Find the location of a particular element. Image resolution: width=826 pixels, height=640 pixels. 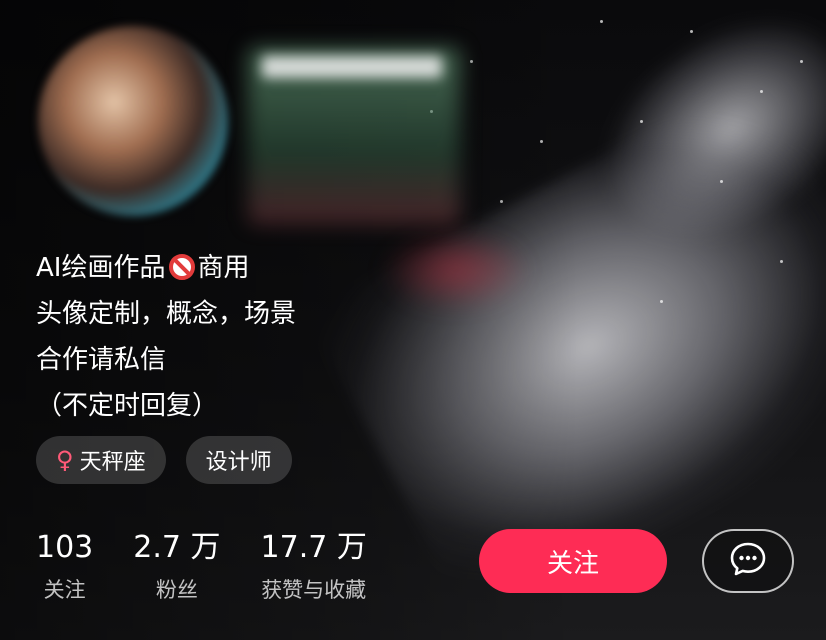

stat-likes-and-saves: 17.7 万 获赞与收藏 is located at coordinates (314, 568).